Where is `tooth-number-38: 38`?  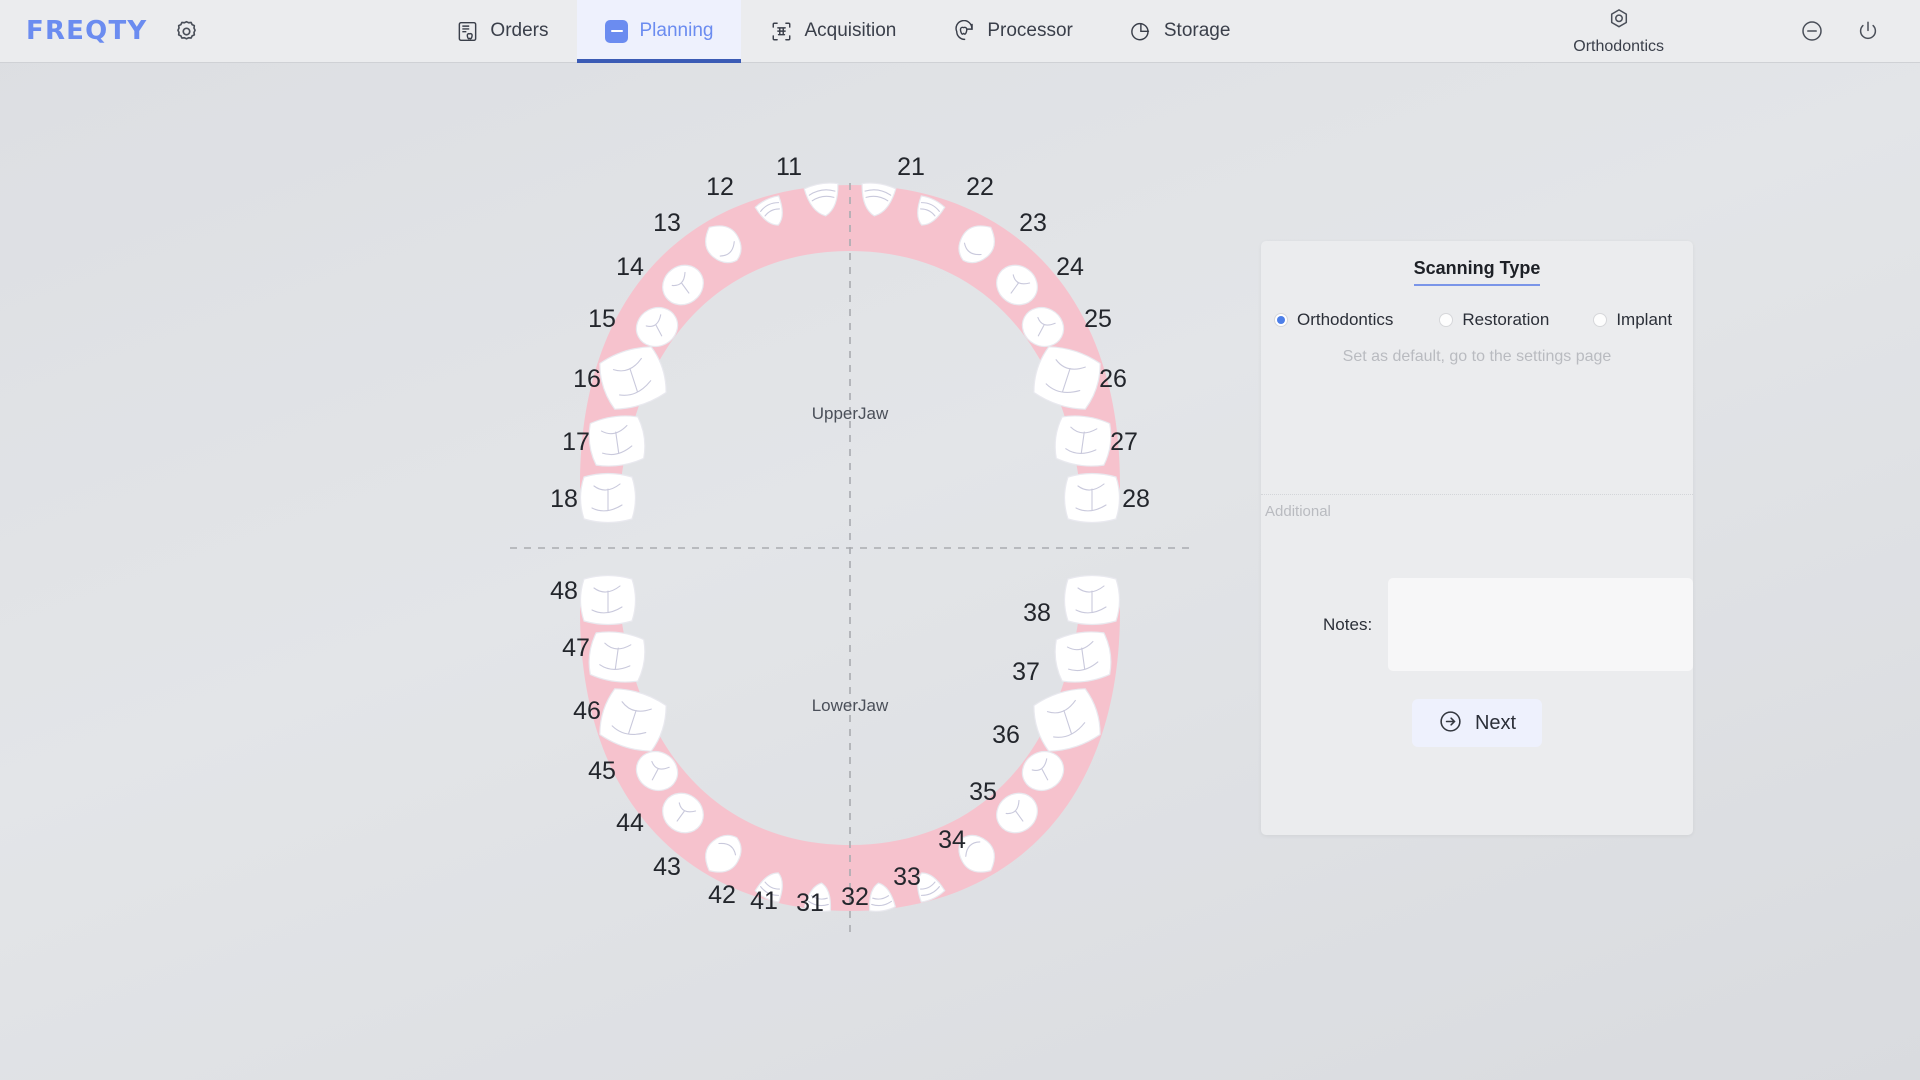
tooth-number-38: 38 is located at coordinates (1037, 613).